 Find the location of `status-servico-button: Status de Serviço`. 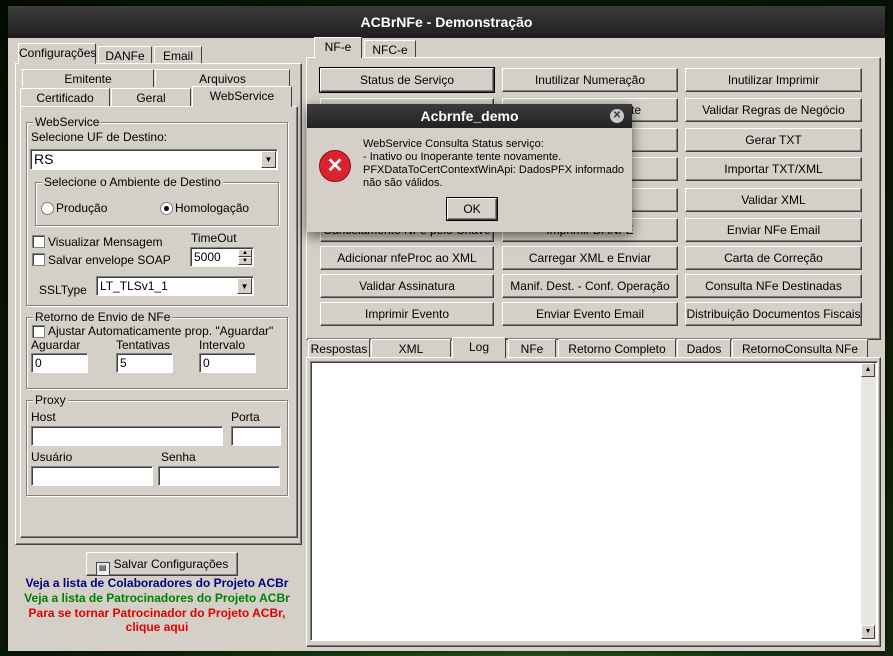

status-servico-button: Status de Serviço is located at coordinates (407, 80).